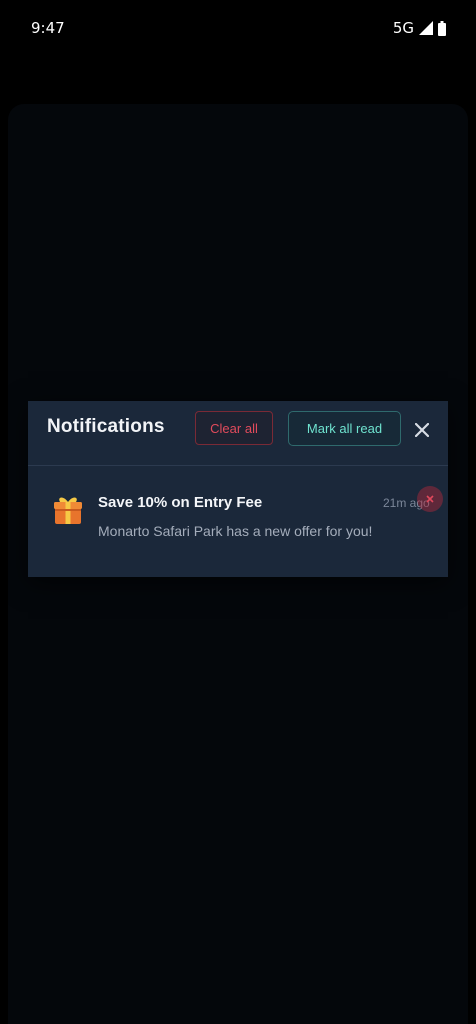  I want to click on dismiss-notification-button, so click(430, 499).